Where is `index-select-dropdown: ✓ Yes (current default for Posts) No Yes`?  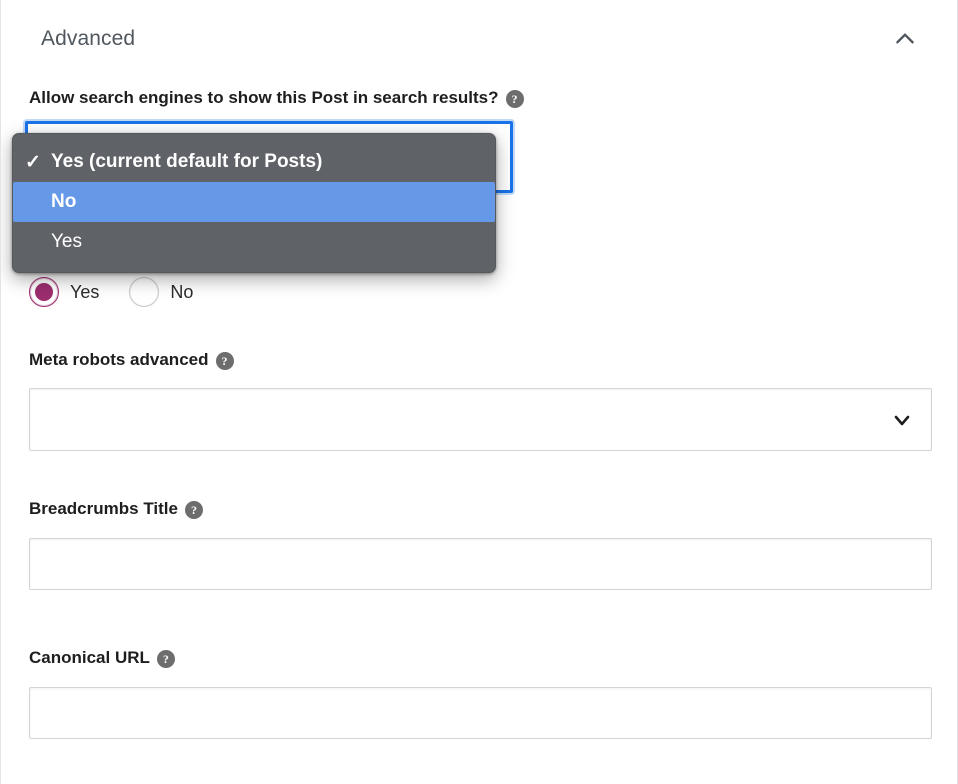 index-select-dropdown: ✓ Yes (current default for Posts) No Yes is located at coordinates (254, 203).